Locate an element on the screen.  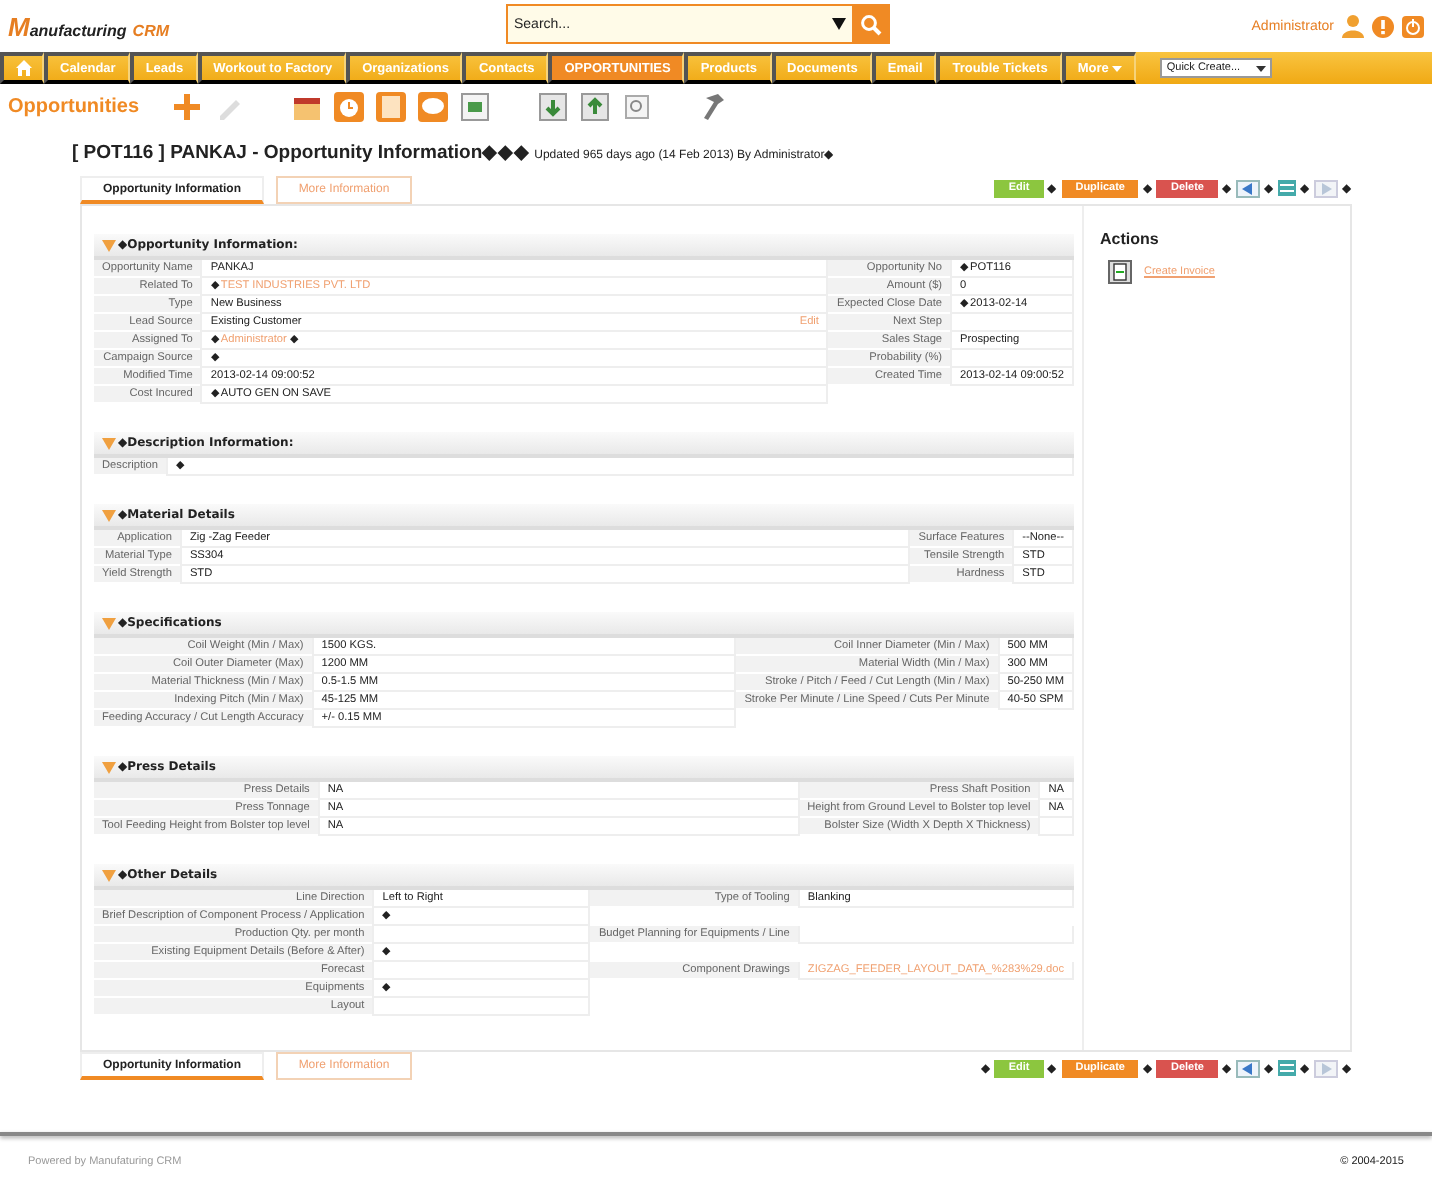
module-title: Opportunities is located at coordinates (75, 106).